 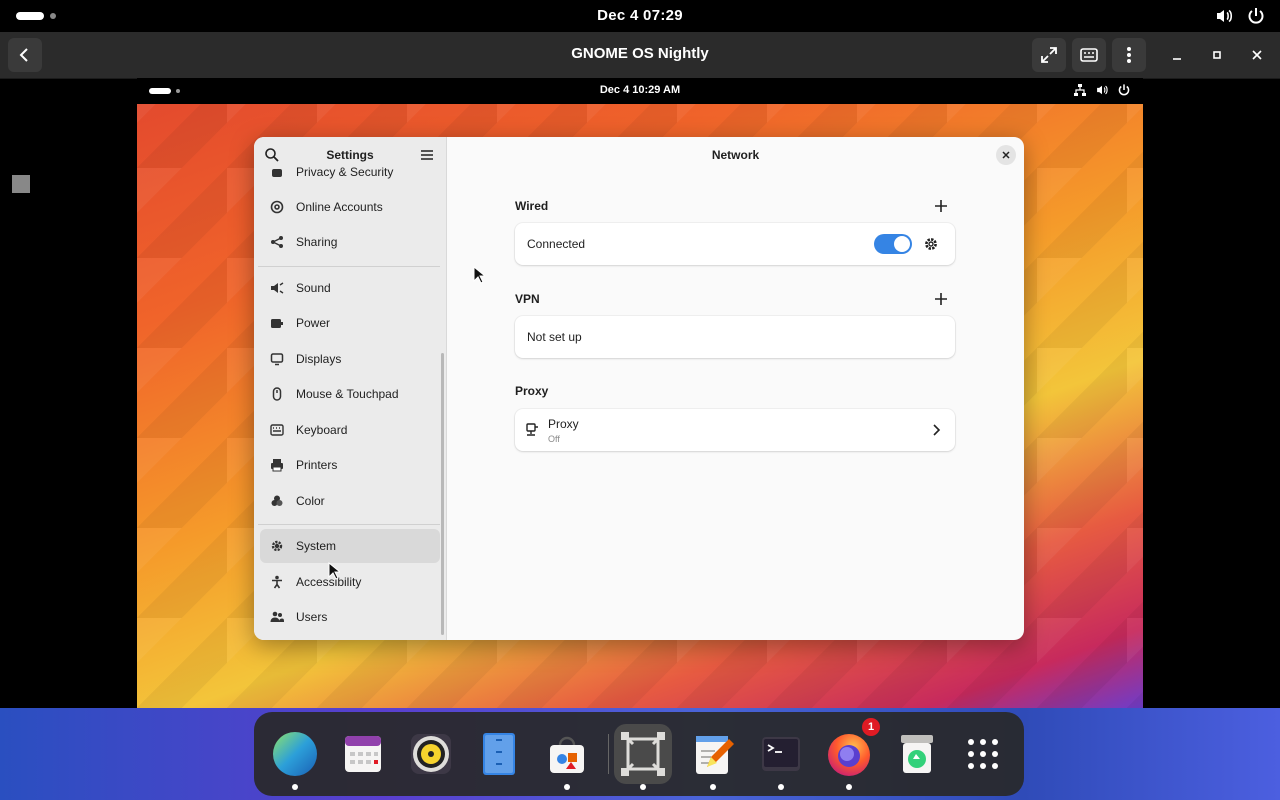 I want to click on sidebar-item-sound: Sound, so click(x=350, y=288).